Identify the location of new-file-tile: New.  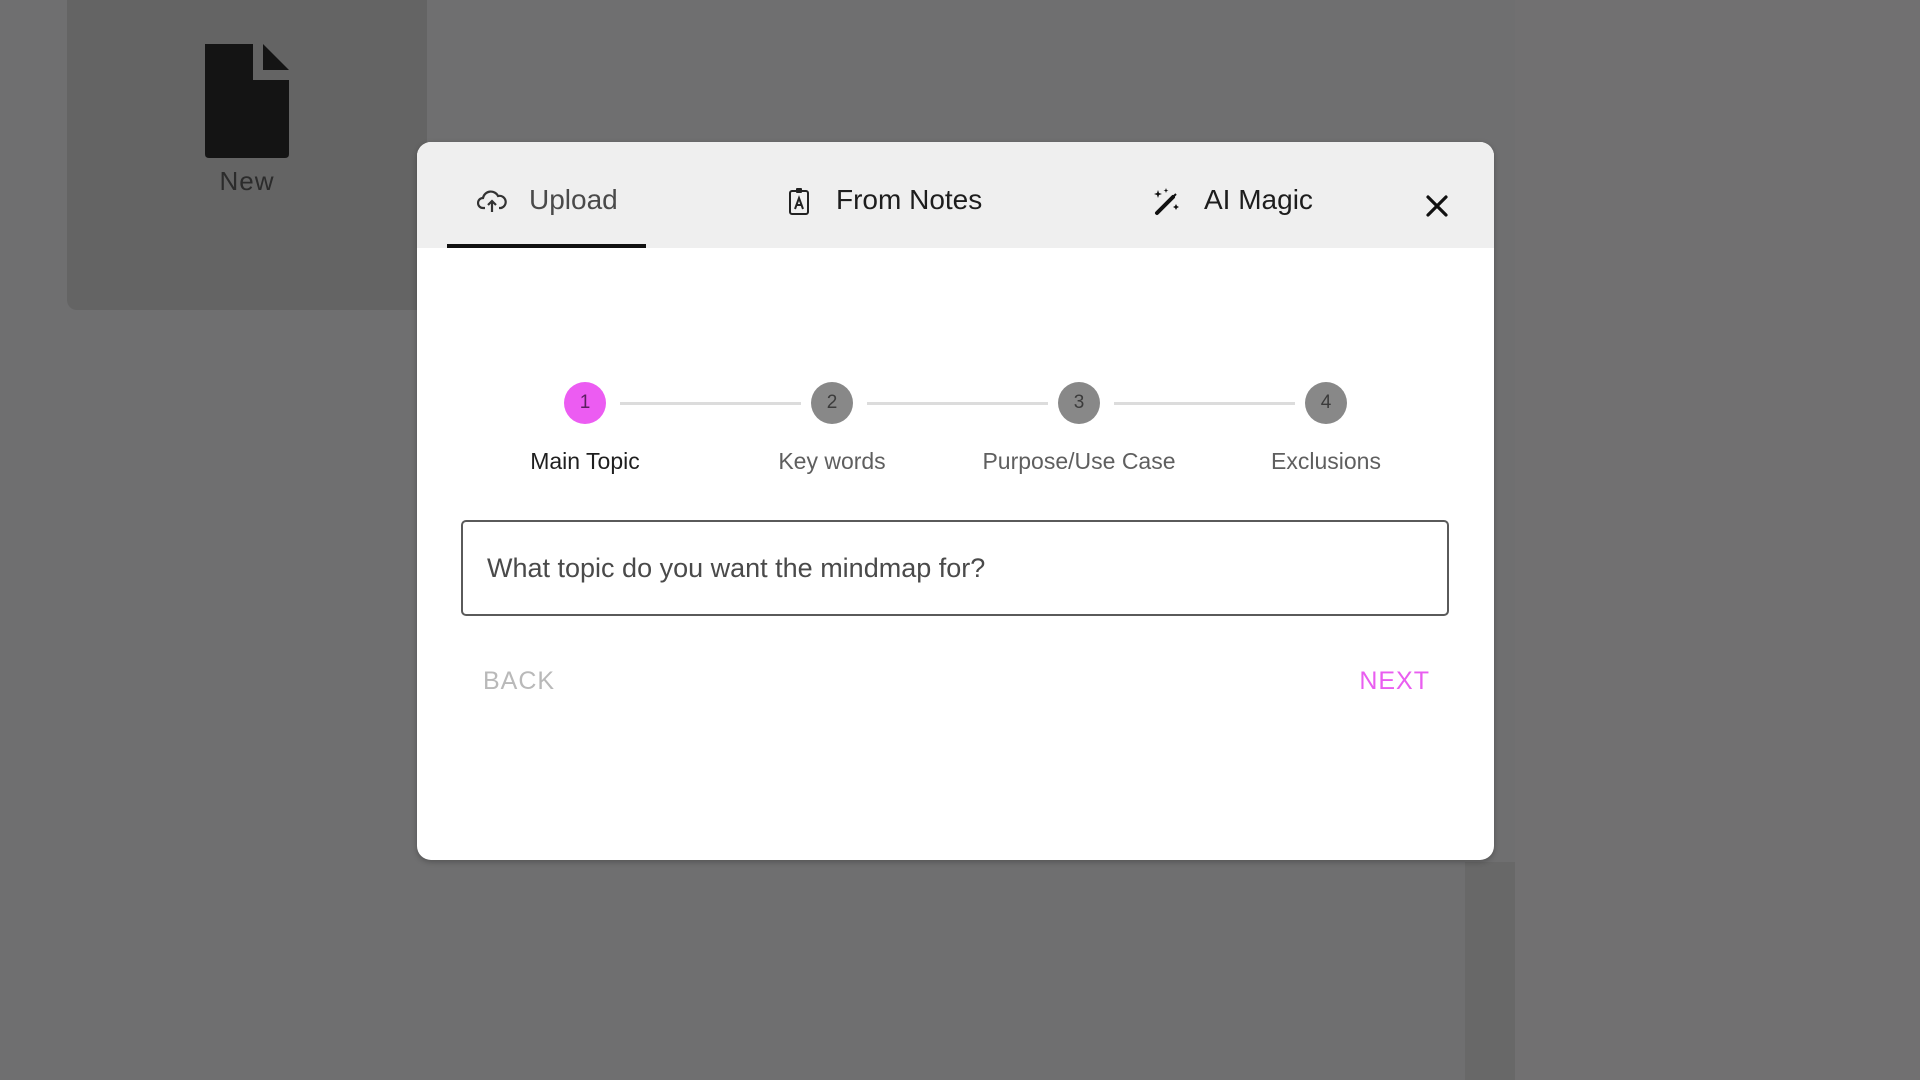
(247, 155).